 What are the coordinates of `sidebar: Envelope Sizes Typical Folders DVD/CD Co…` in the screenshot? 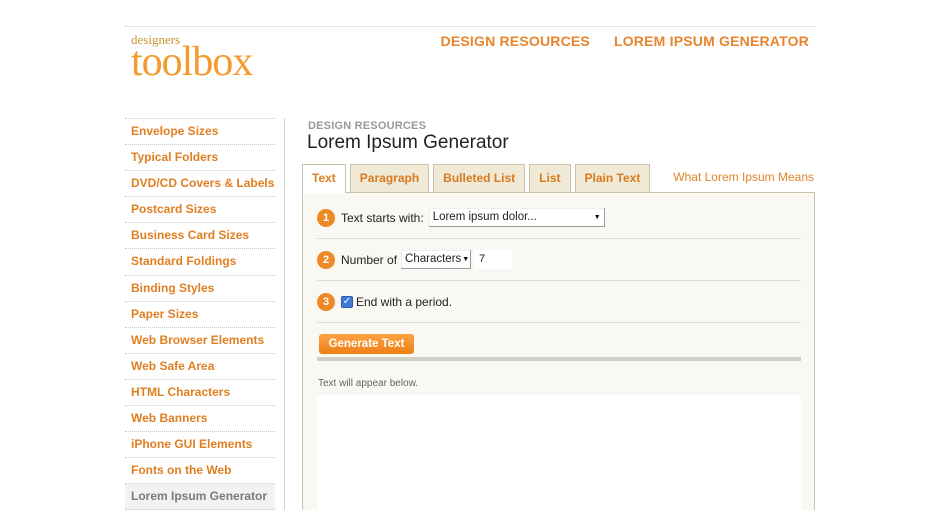 It's located at (200, 314).